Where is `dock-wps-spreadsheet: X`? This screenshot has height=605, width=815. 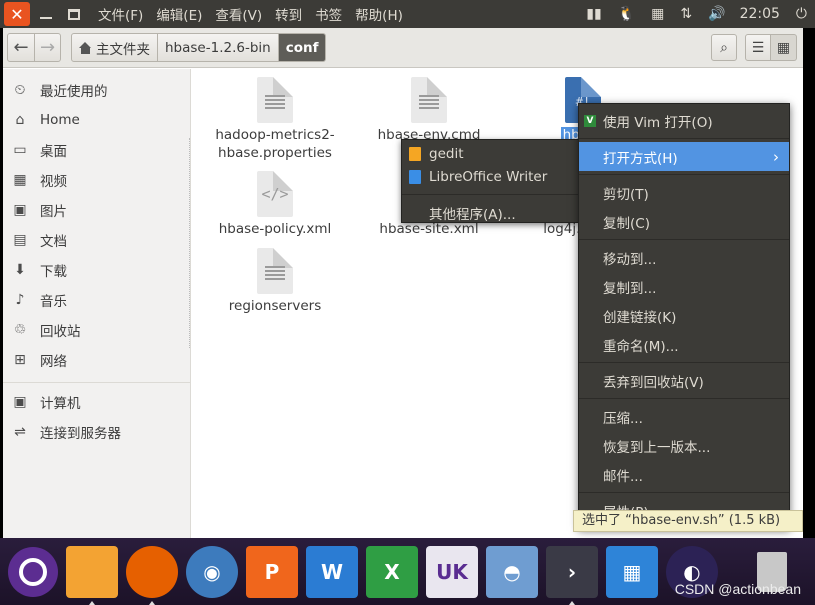 dock-wps-spreadsheet: X is located at coordinates (392, 571).